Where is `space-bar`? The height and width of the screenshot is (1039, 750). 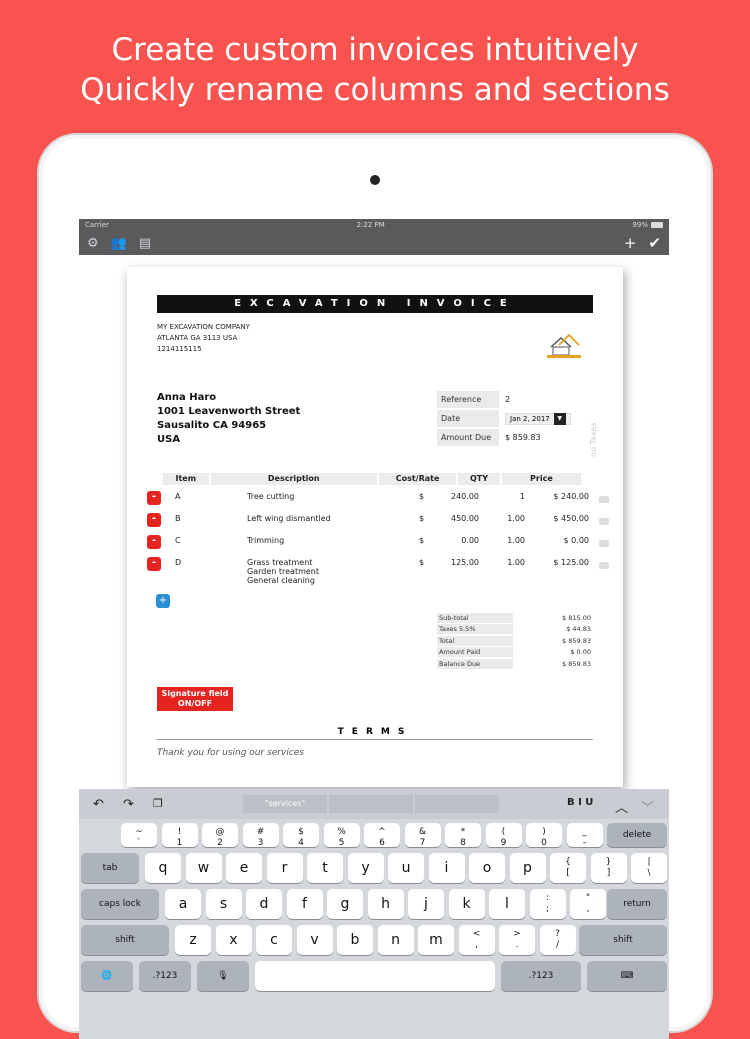 space-bar is located at coordinates (375, 976).